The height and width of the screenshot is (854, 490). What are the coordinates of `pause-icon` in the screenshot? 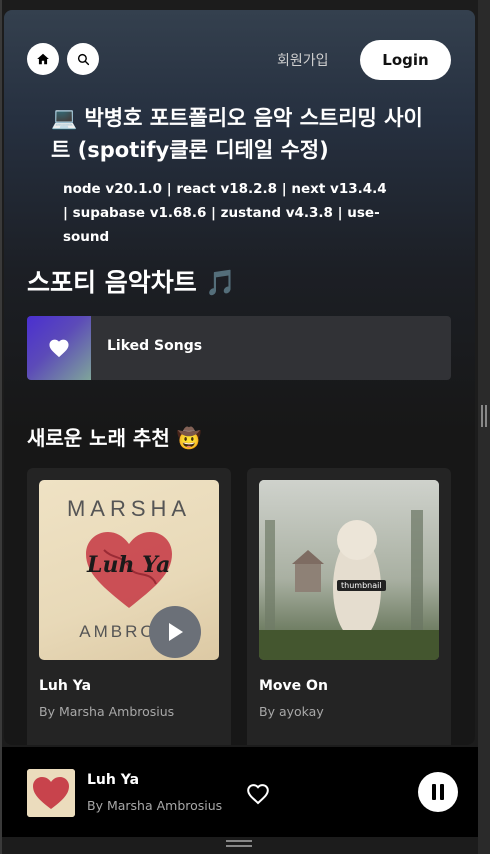 It's located at (438, 792).